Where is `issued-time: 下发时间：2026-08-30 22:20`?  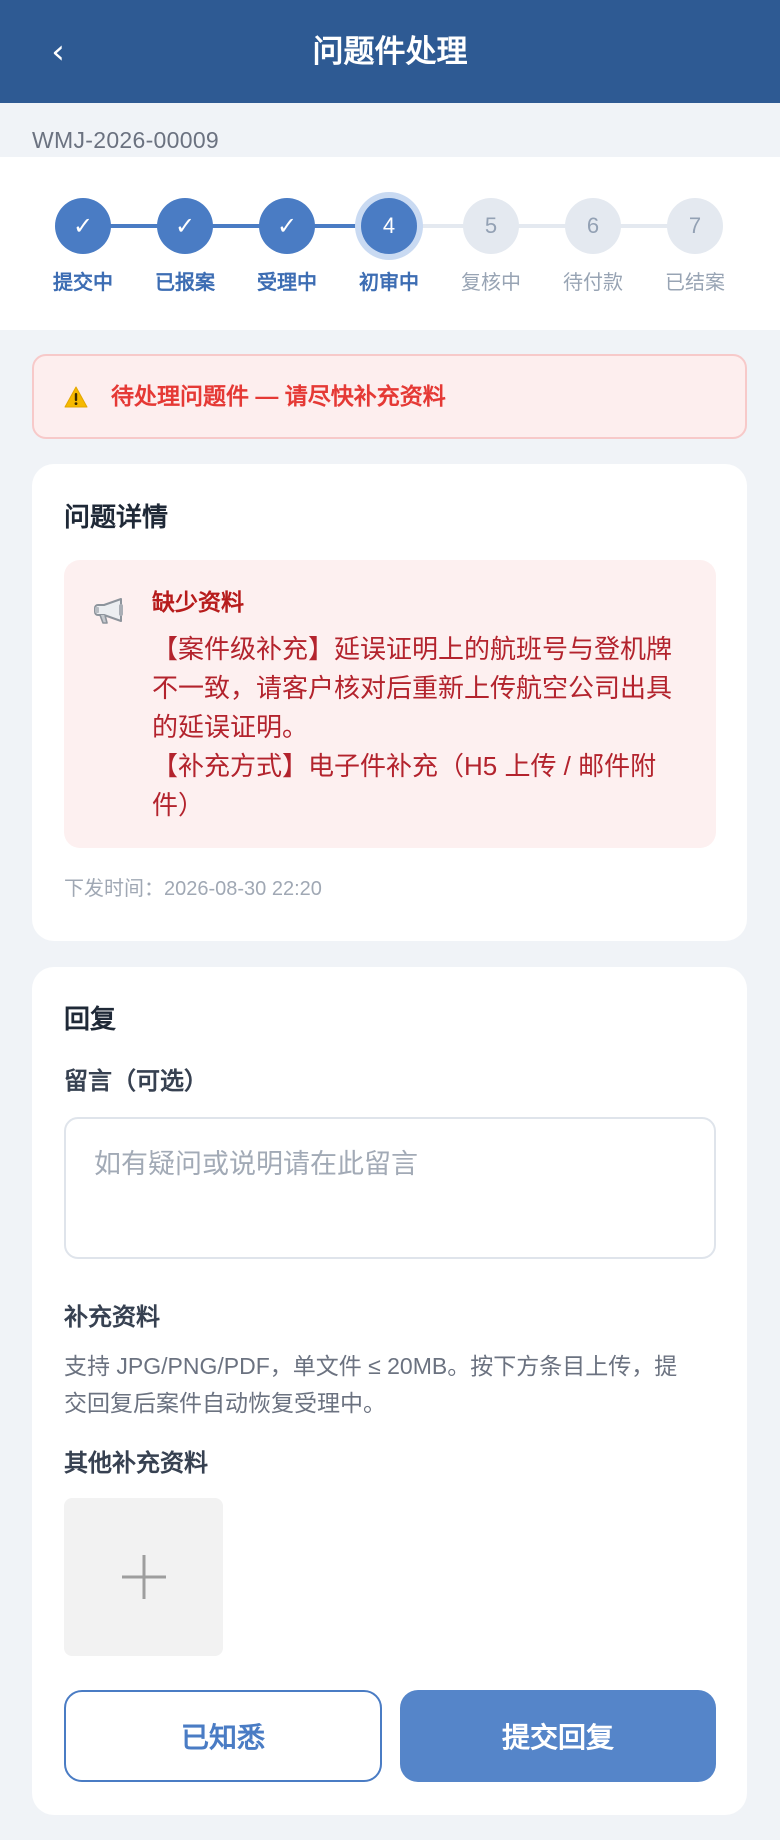
issued-time: 下发时间：2026-08-30 22:20 is located at coordinates (193, 889).